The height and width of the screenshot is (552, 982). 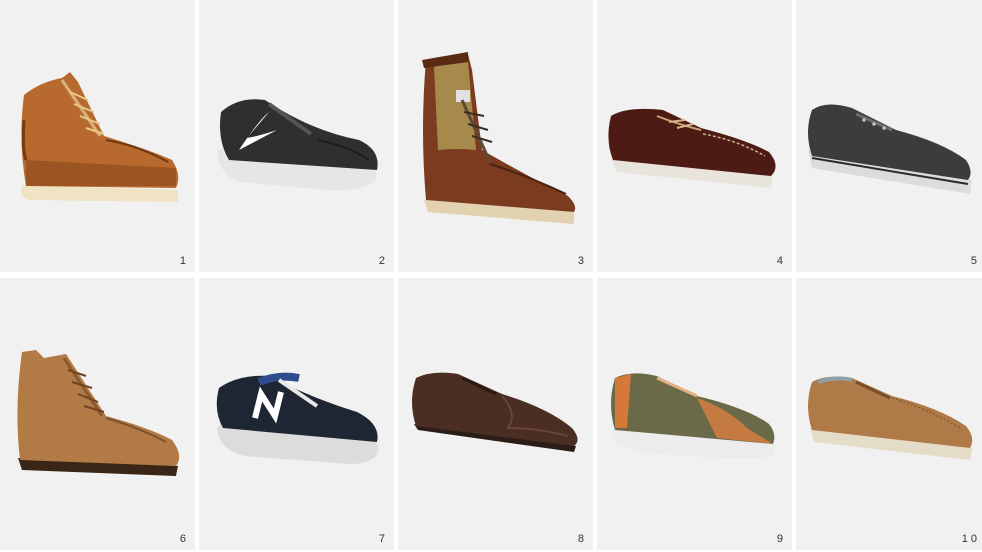 What do you see at coordinates (975, 261) in the screenshot?
I see `tile-number: 5` at bounding box center [975, 261].